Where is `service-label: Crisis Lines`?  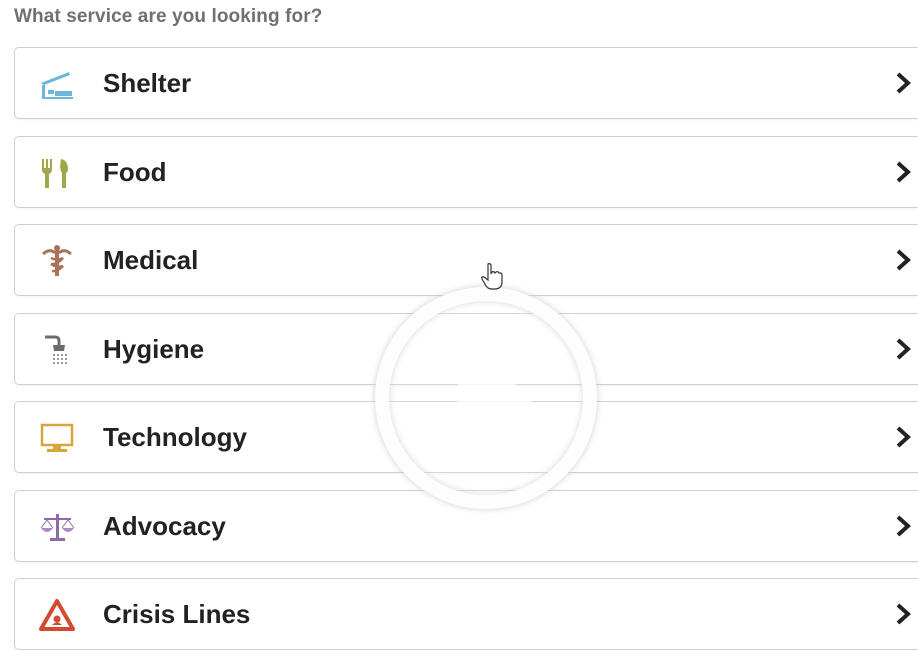
service-label: Crisis Lines is located at coordinates (177, 614).